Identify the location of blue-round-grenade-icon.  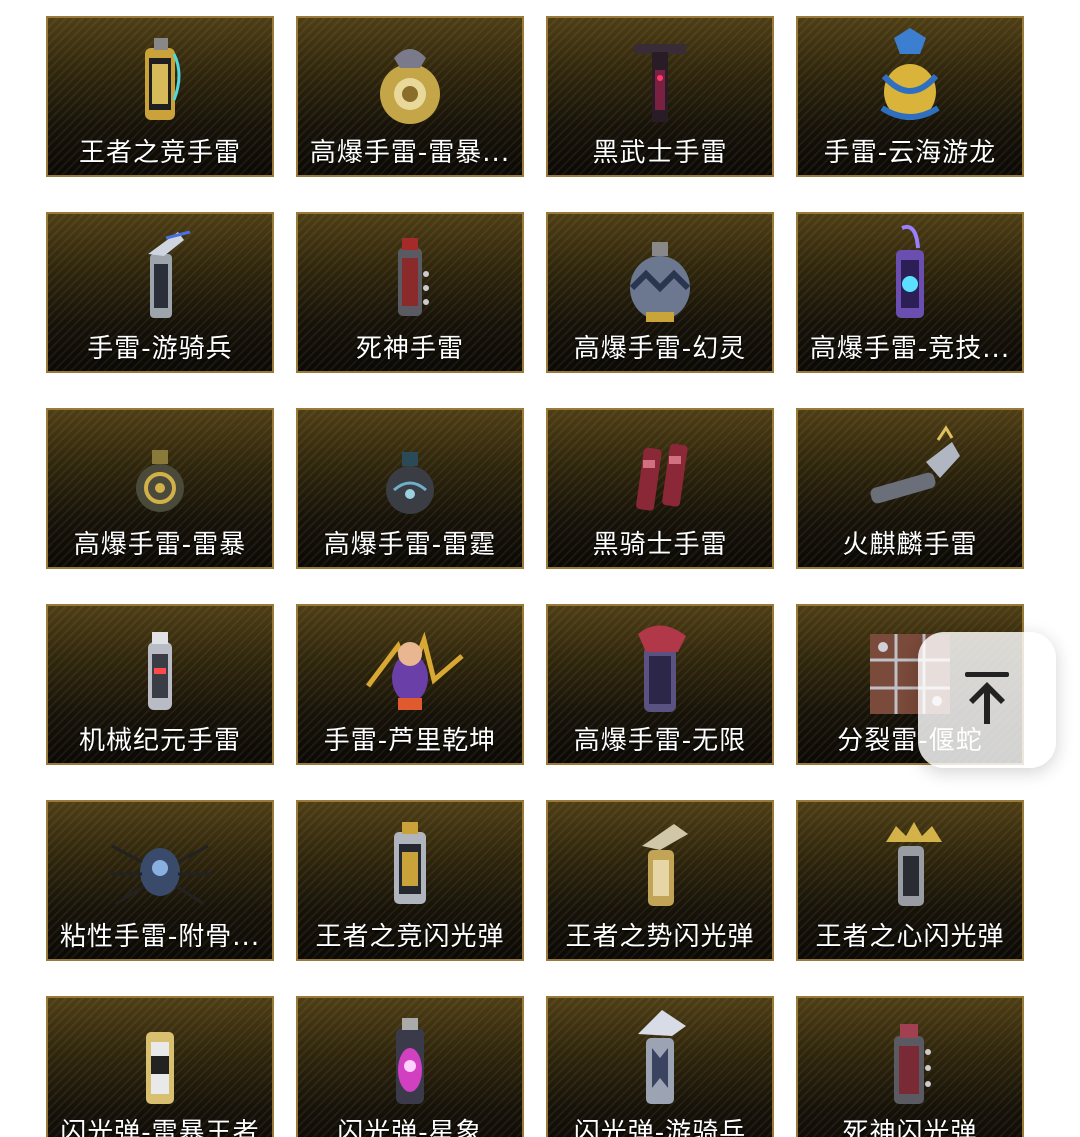
(660, 272).